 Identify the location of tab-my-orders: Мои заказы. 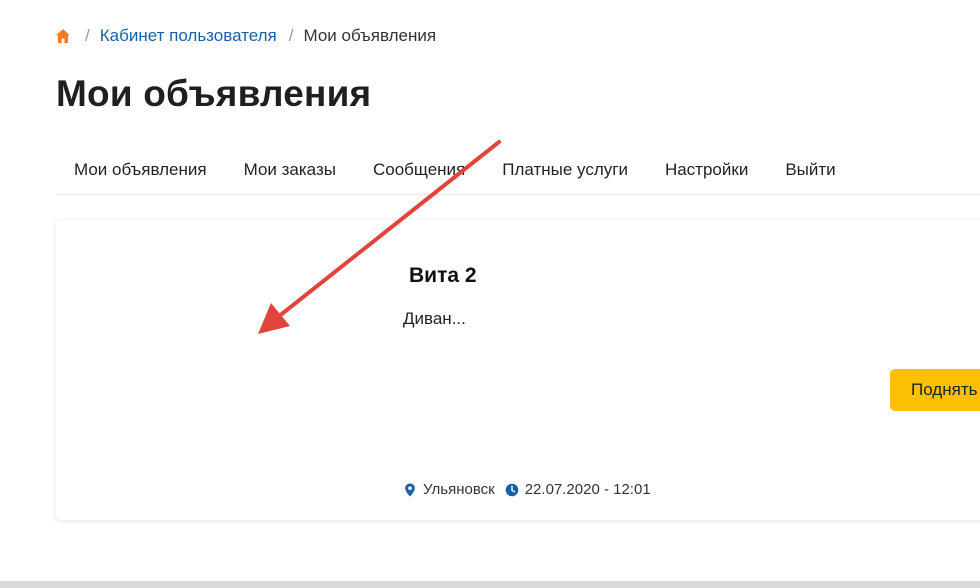
(290, 170).